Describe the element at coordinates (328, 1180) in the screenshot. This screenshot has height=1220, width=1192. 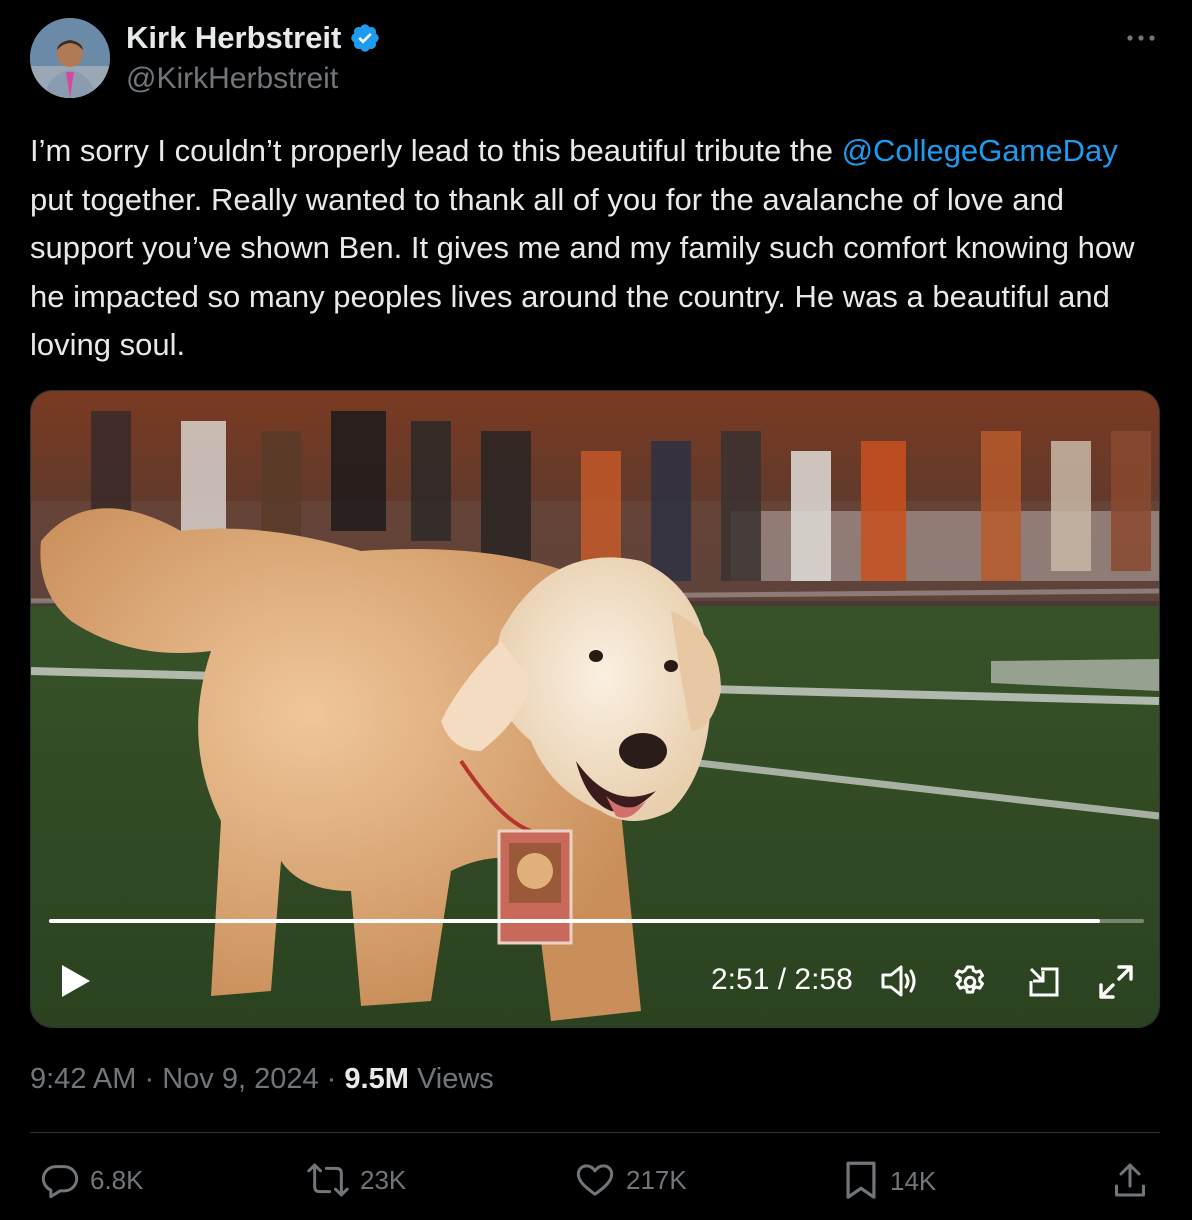
I see `repost-icon` at that location.